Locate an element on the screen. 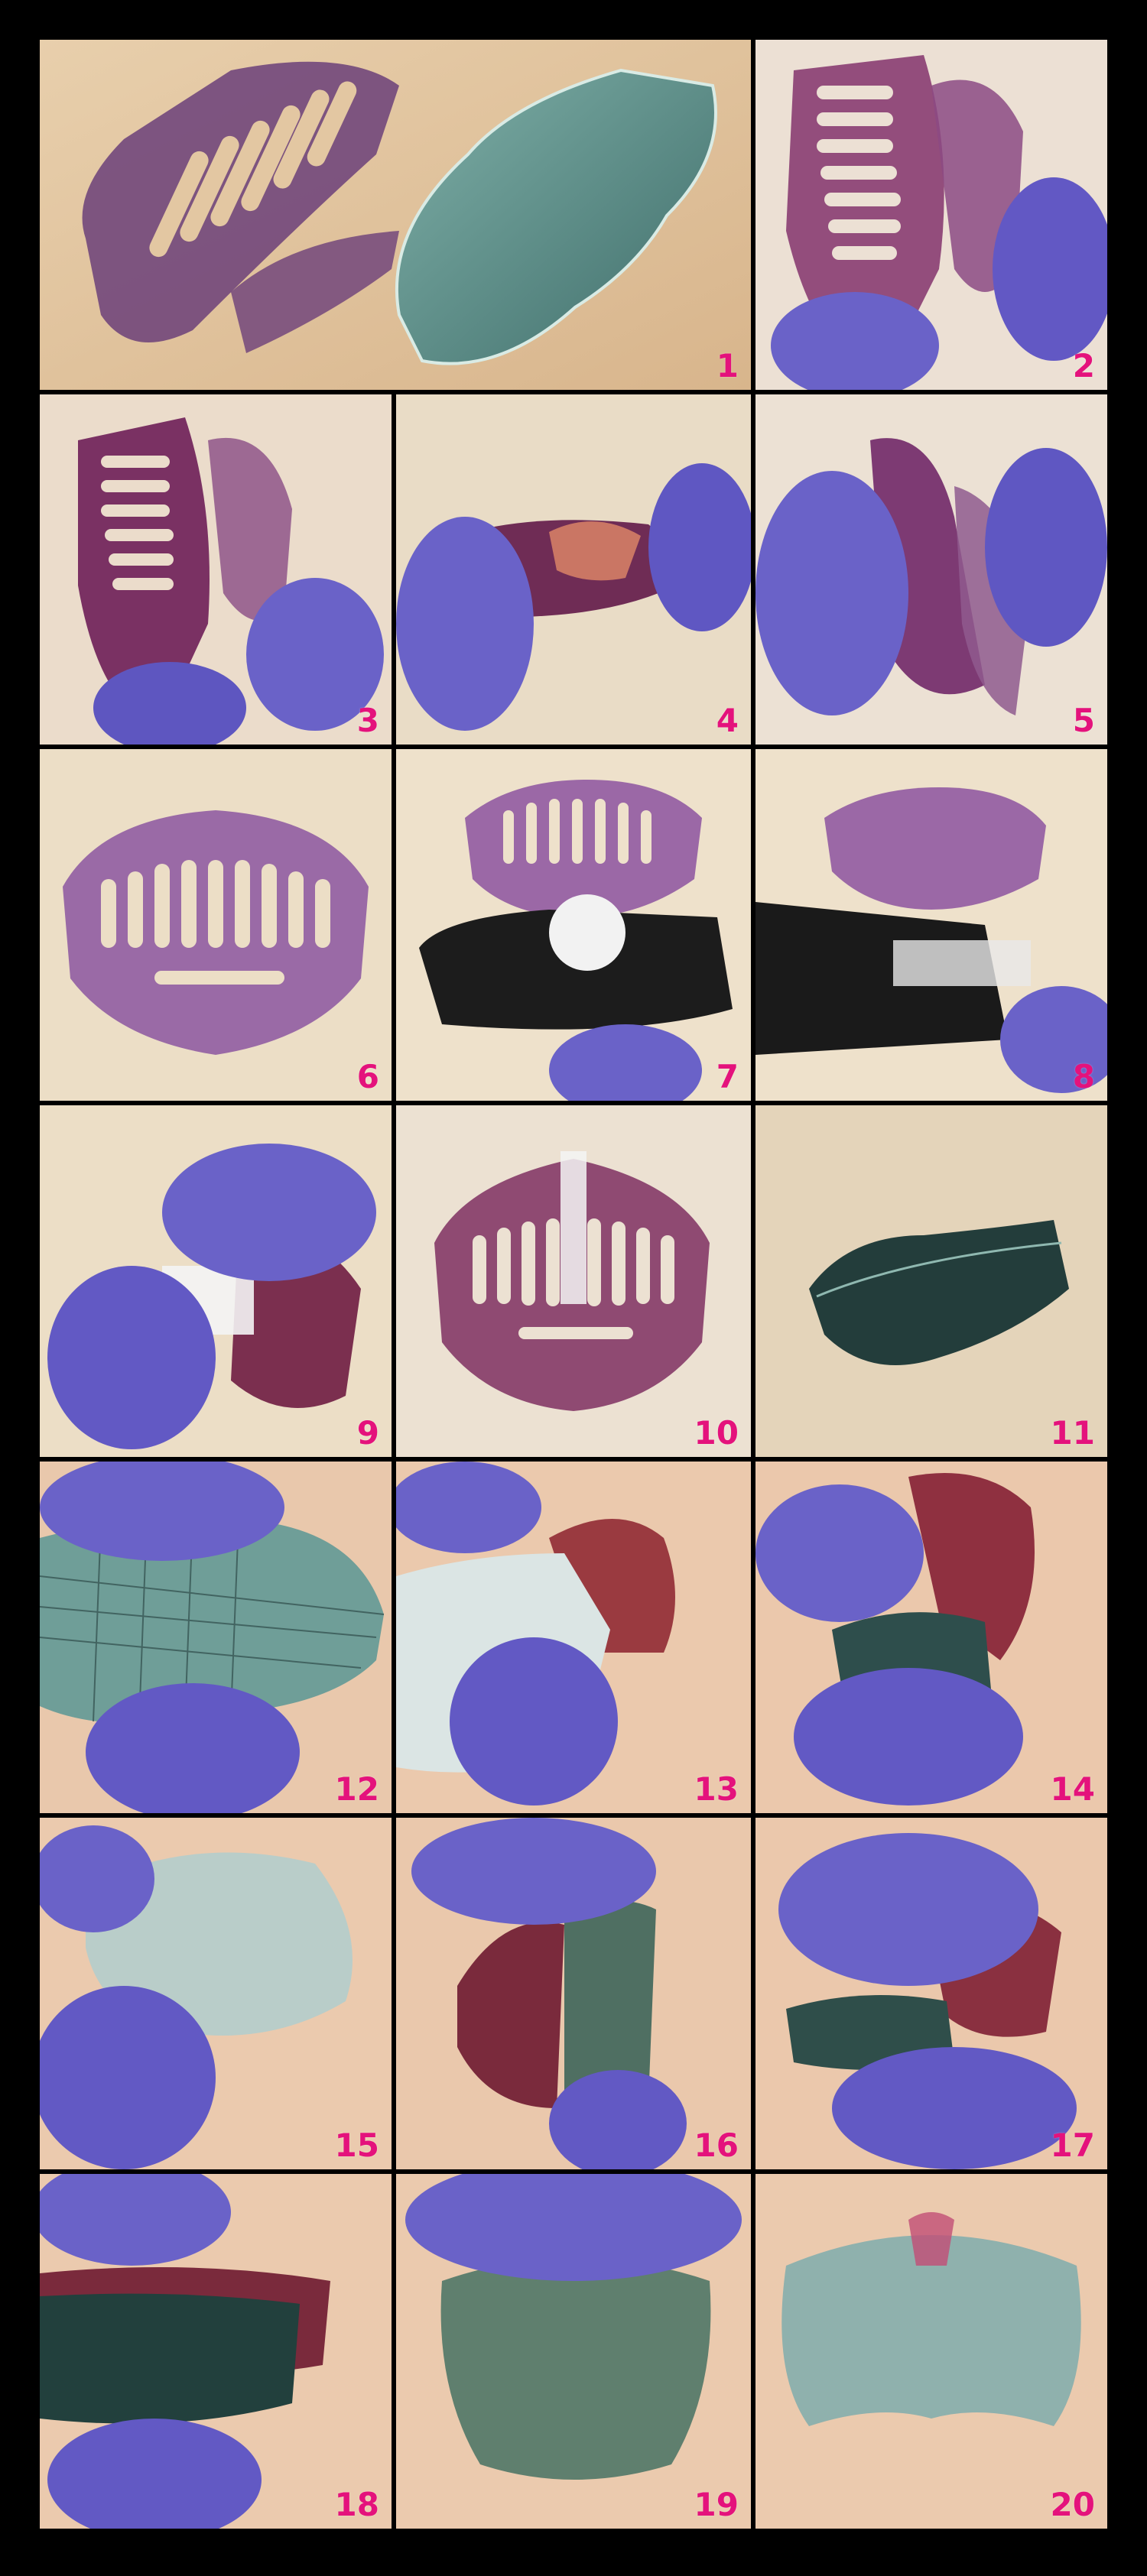  step-number: 10 is located at coordinates (716, 1433).